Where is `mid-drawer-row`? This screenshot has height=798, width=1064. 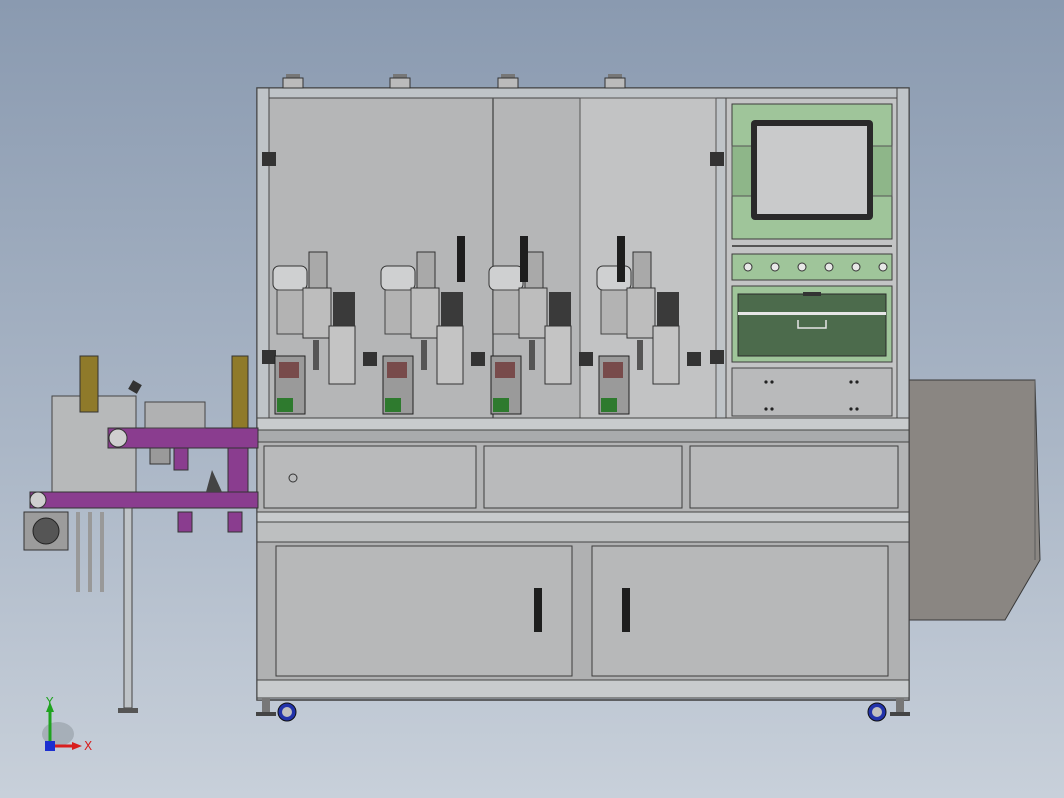
mid-drawer-row is located at coordinates (583, 492).